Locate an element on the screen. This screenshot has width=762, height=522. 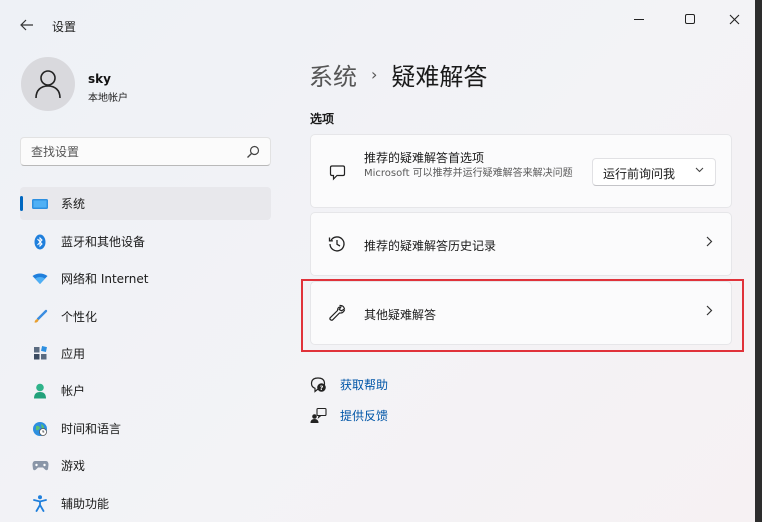
search-input is located at coordinates (136, 152).